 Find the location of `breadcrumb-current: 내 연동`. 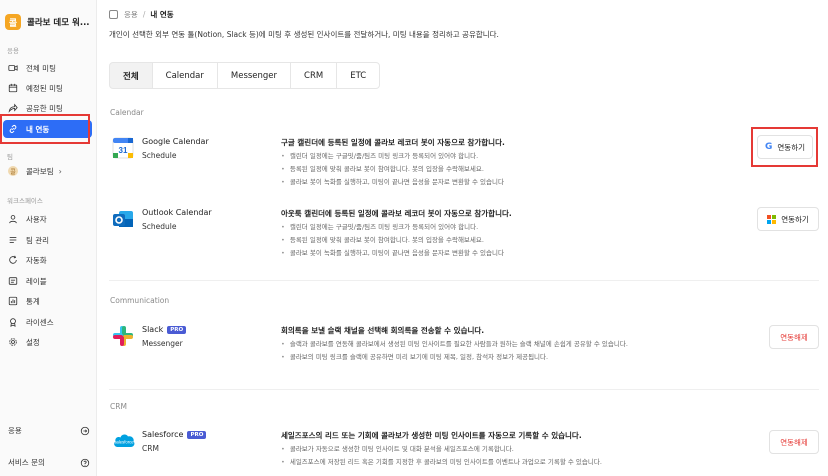

breadcrumb-current: 내 연동 is located at coordinates (162, 14).